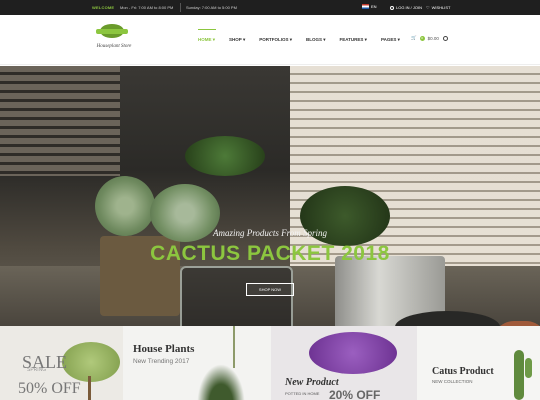 The width and height of the screenshot is (540, 400). What do you see at coordinates (428, 7) in the screenshot?
I see `heart-icon: ♡` at bounding box center [428, 7].